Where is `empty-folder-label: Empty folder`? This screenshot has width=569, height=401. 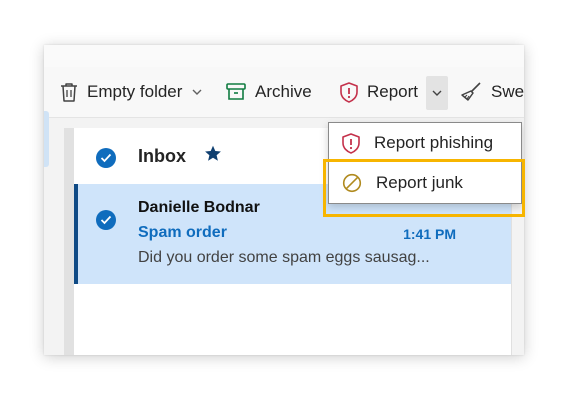 empty-folder-label: Empty folder is located at coordinates (135, 91).